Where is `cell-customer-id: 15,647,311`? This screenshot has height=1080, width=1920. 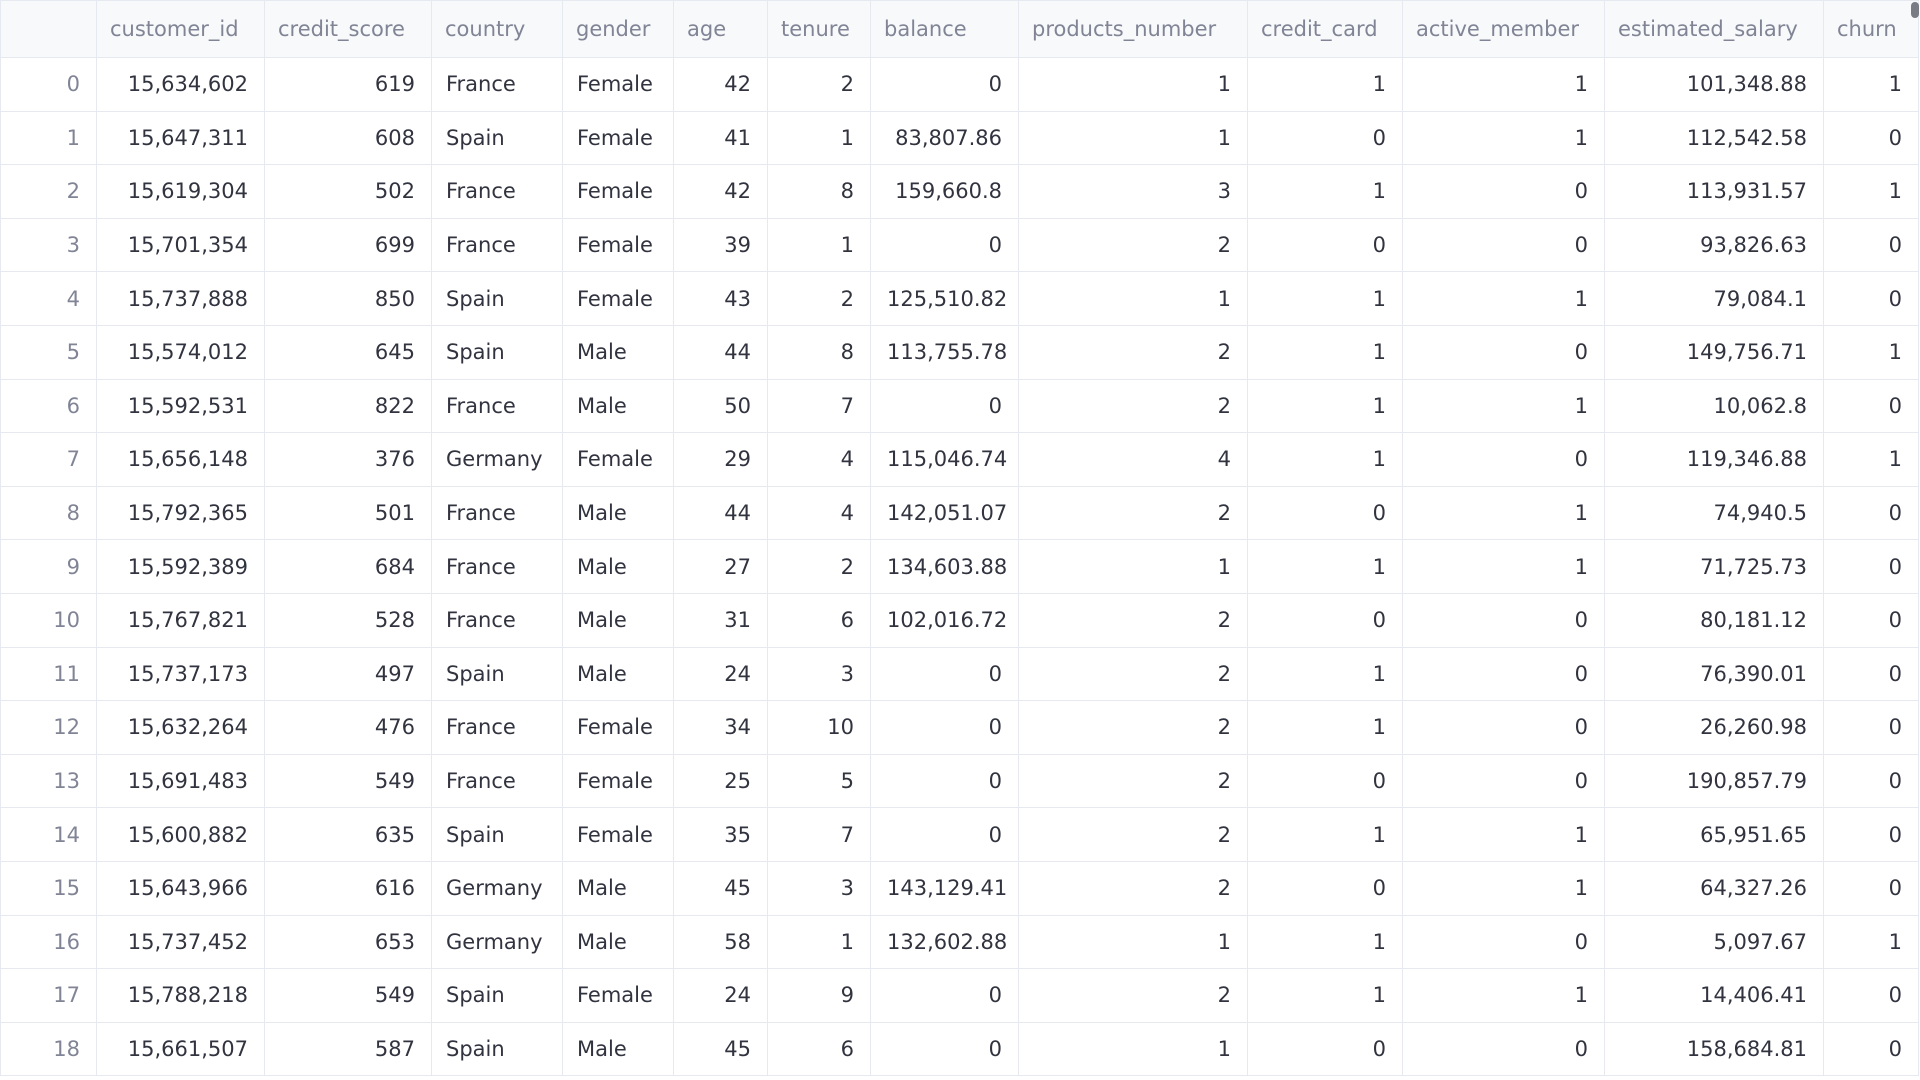 cell-customer-id: 15,647,311 is located at coordinates (180, 138).